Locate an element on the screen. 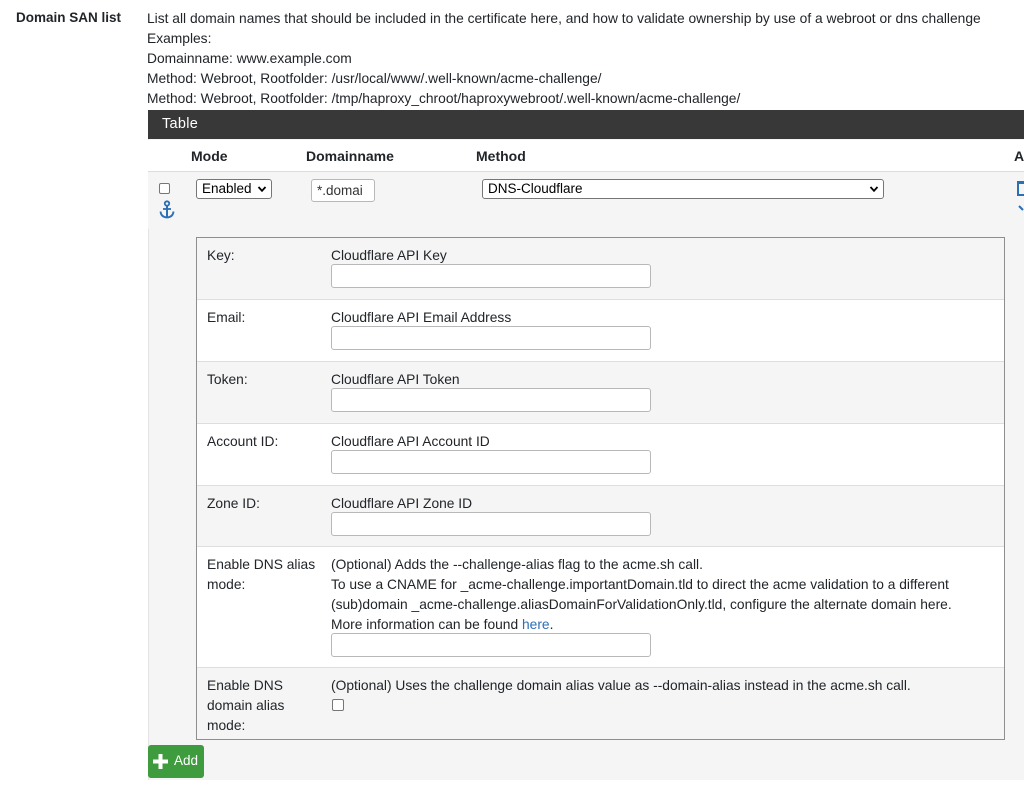  add-button-label: Add is located at coordinates (186, 760).